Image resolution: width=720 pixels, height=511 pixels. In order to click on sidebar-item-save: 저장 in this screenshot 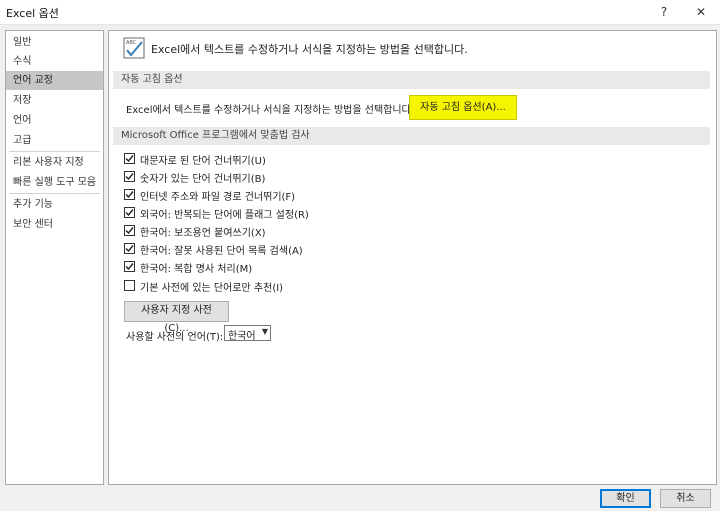, I will do `click(54, 100)`.